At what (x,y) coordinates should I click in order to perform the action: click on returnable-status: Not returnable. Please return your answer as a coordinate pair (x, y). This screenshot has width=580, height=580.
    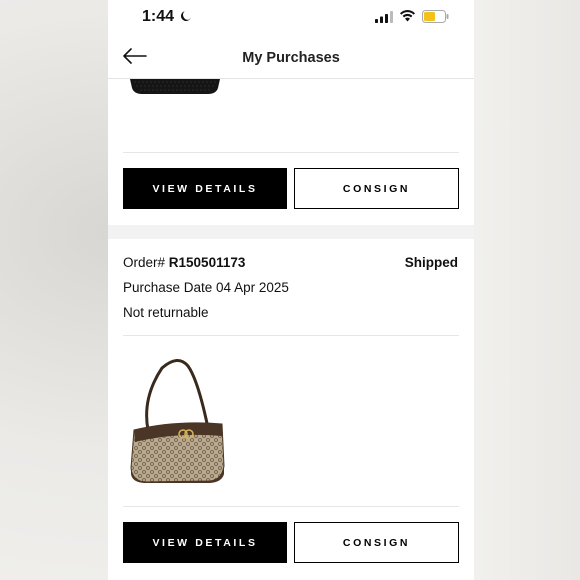
    Looking at the image, I should click on (166, 312).